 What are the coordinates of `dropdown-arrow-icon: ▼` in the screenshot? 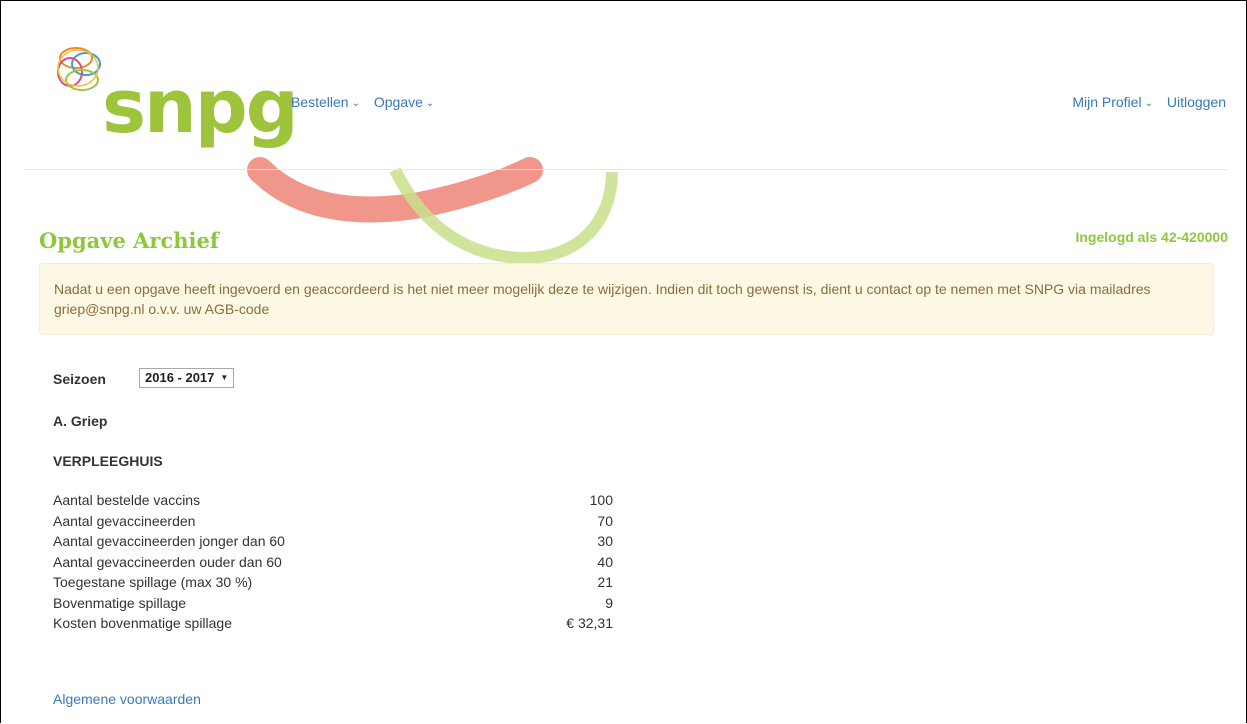 It's located at (224, 377).